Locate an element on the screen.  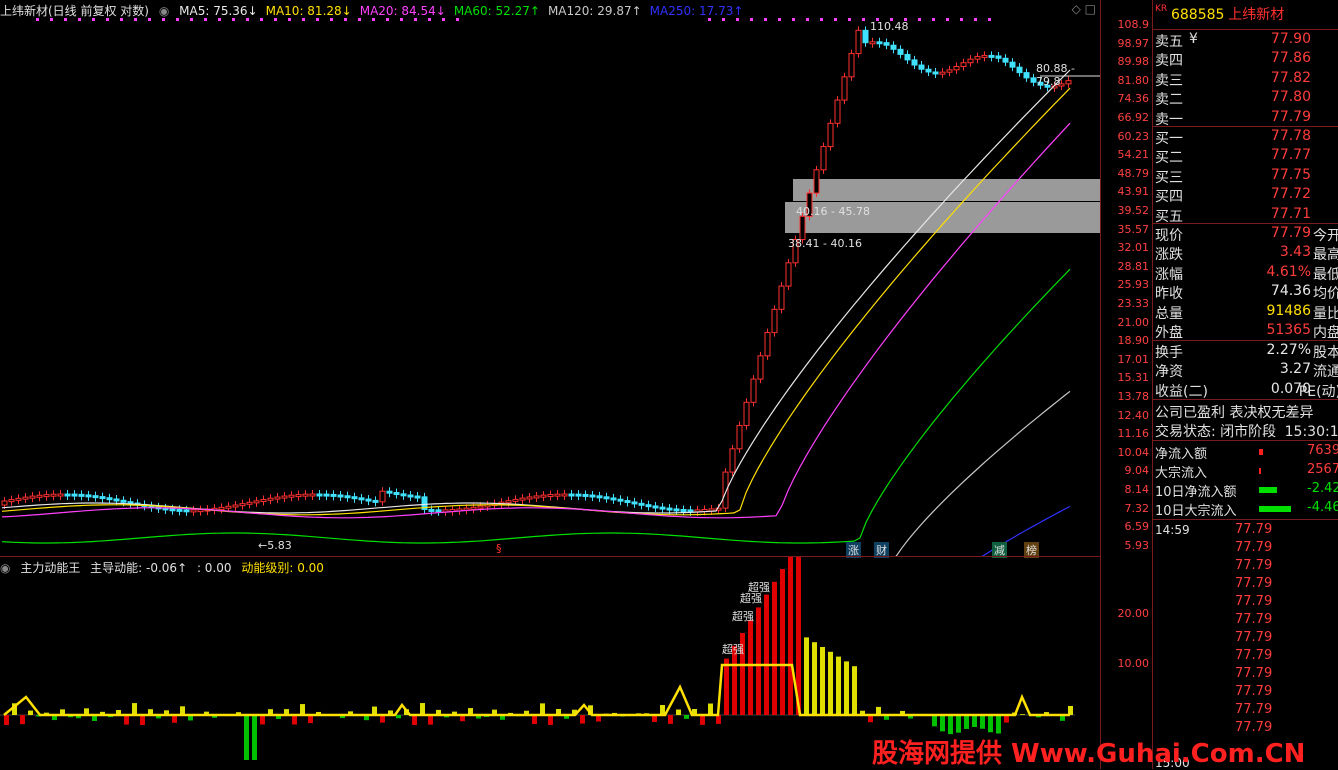
price-axis-tick: 39.52 is located at coordinates (1134, 210).